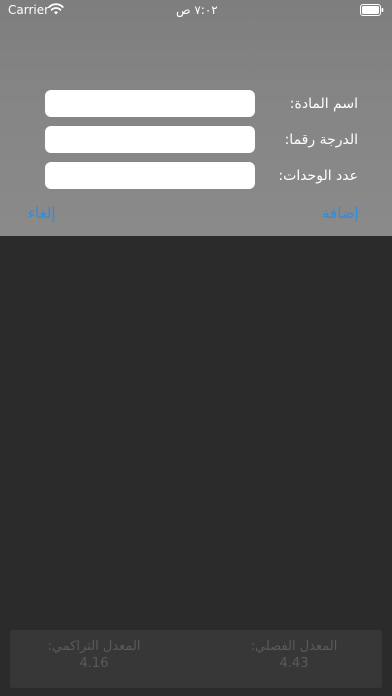 Image resolution: width=392 pixels, height=696 pixels. I want to click on subject-name-row: اسم المادة:, so click(196, 104).